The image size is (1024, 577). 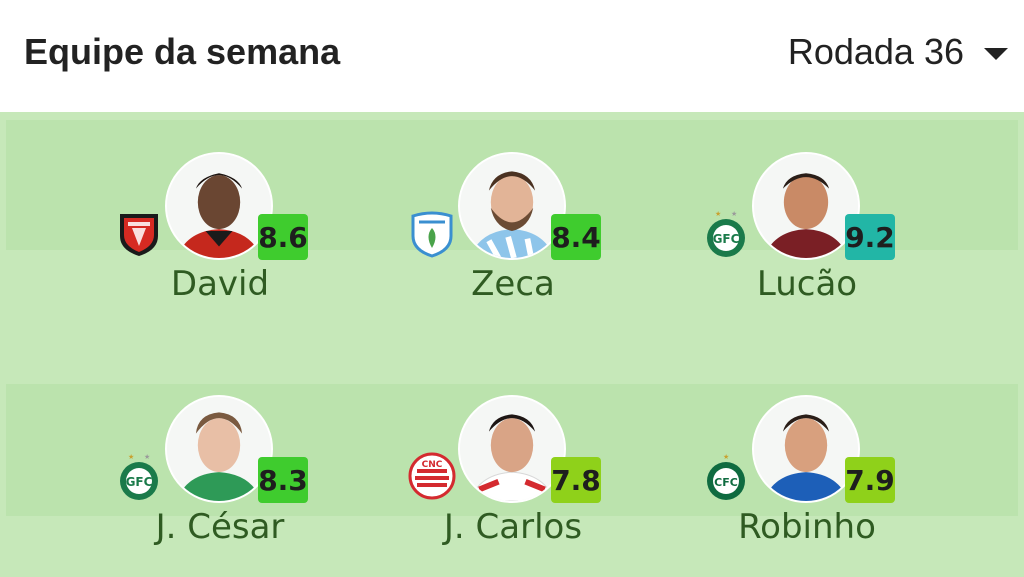 What do you see at coordinates (283, 480) in the screenshot?
I see `player-rating: 8.3` at bounding box center [283, 480].